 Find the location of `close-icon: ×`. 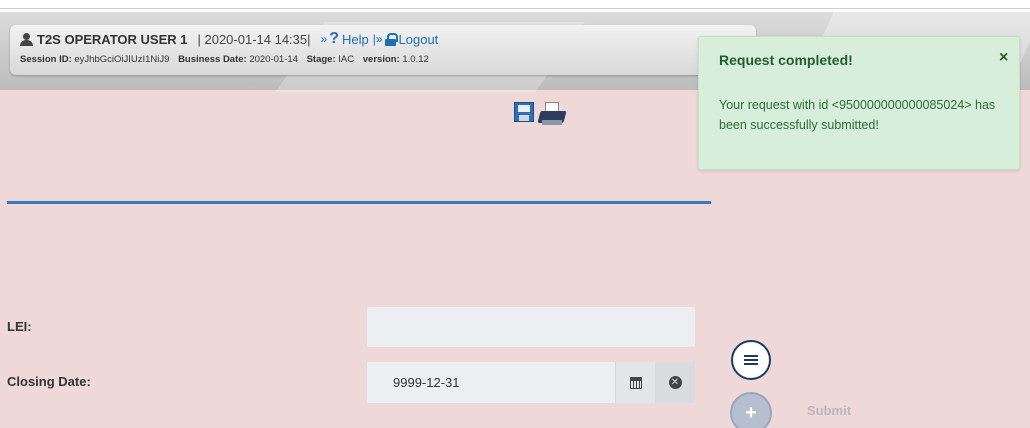

close-icon: × is located at coordinates (1003, 58).